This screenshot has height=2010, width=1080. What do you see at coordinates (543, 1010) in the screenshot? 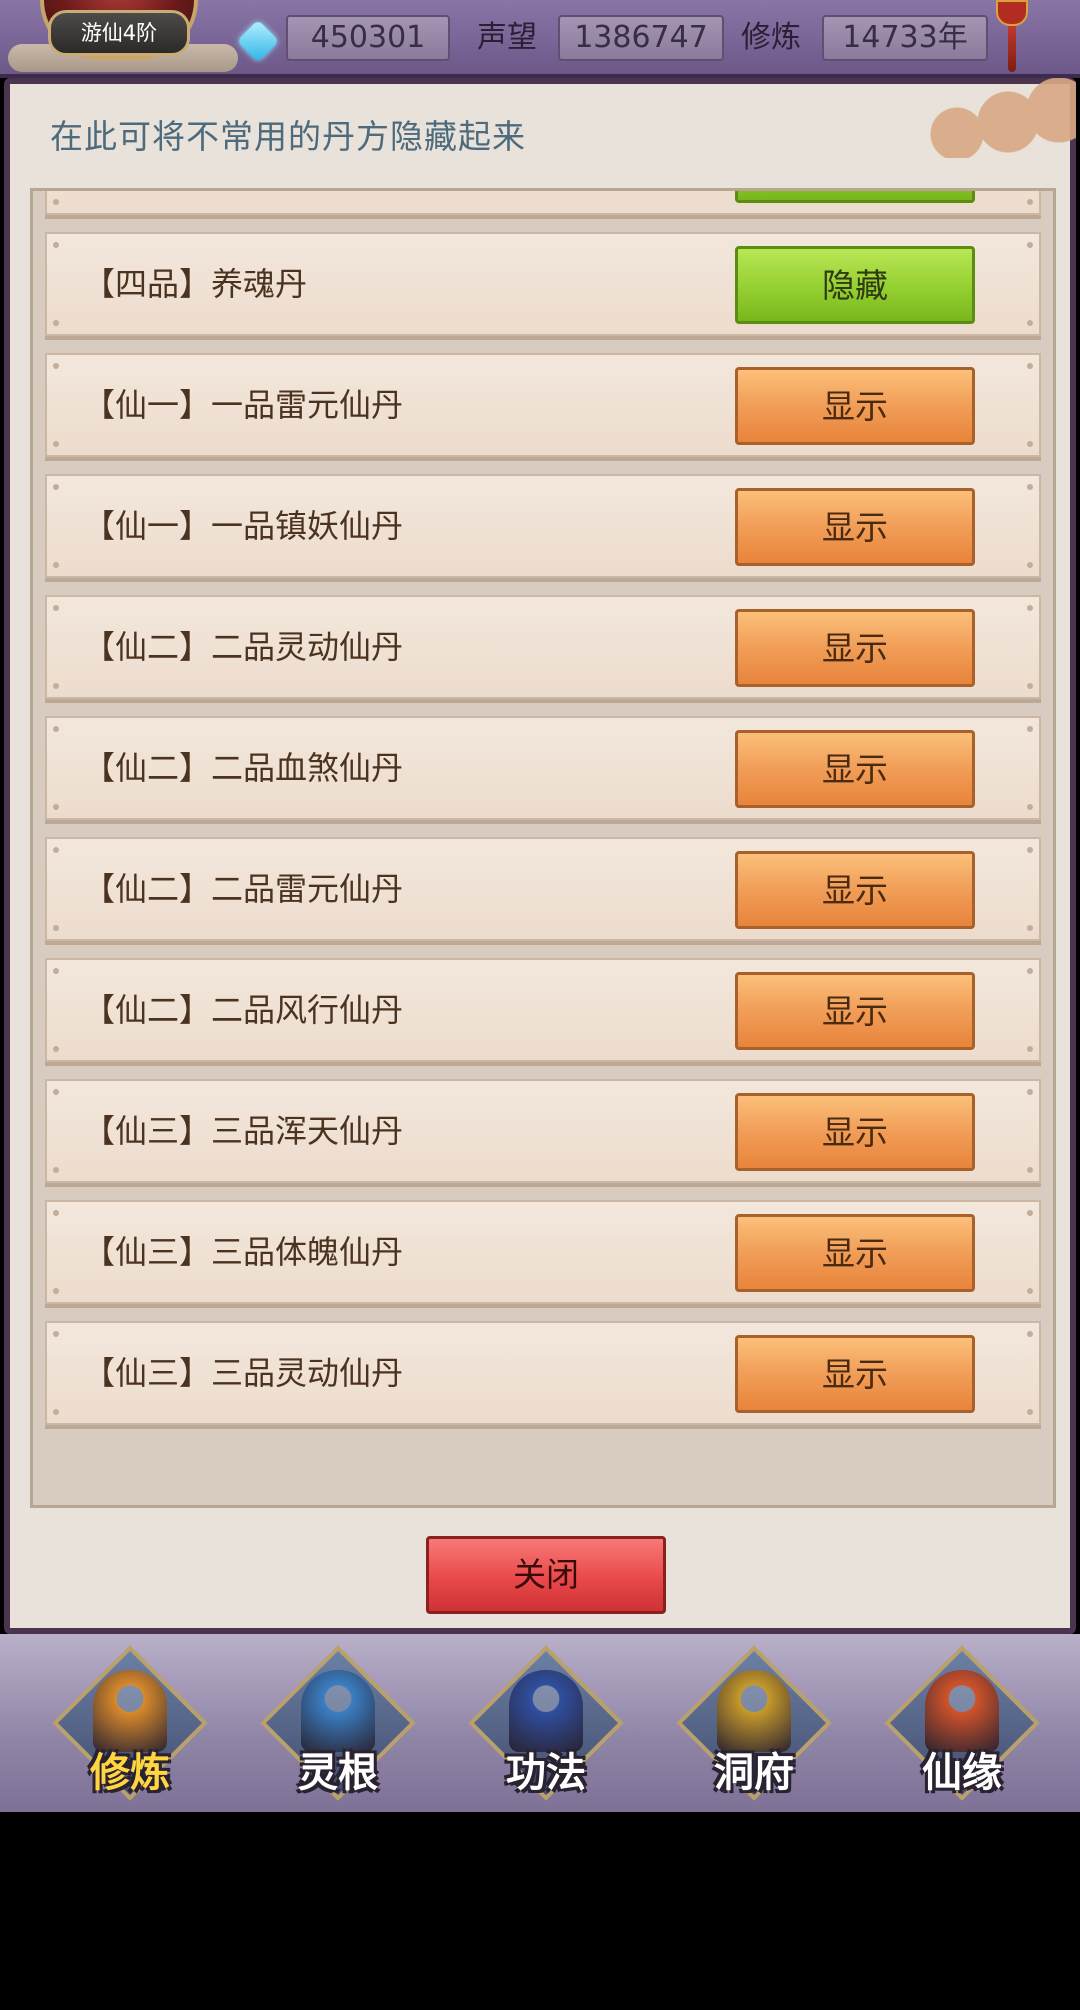
I see `recipe-row: 【仙二】二品风行仙丹 显示` at bounding box center [543, 1010].